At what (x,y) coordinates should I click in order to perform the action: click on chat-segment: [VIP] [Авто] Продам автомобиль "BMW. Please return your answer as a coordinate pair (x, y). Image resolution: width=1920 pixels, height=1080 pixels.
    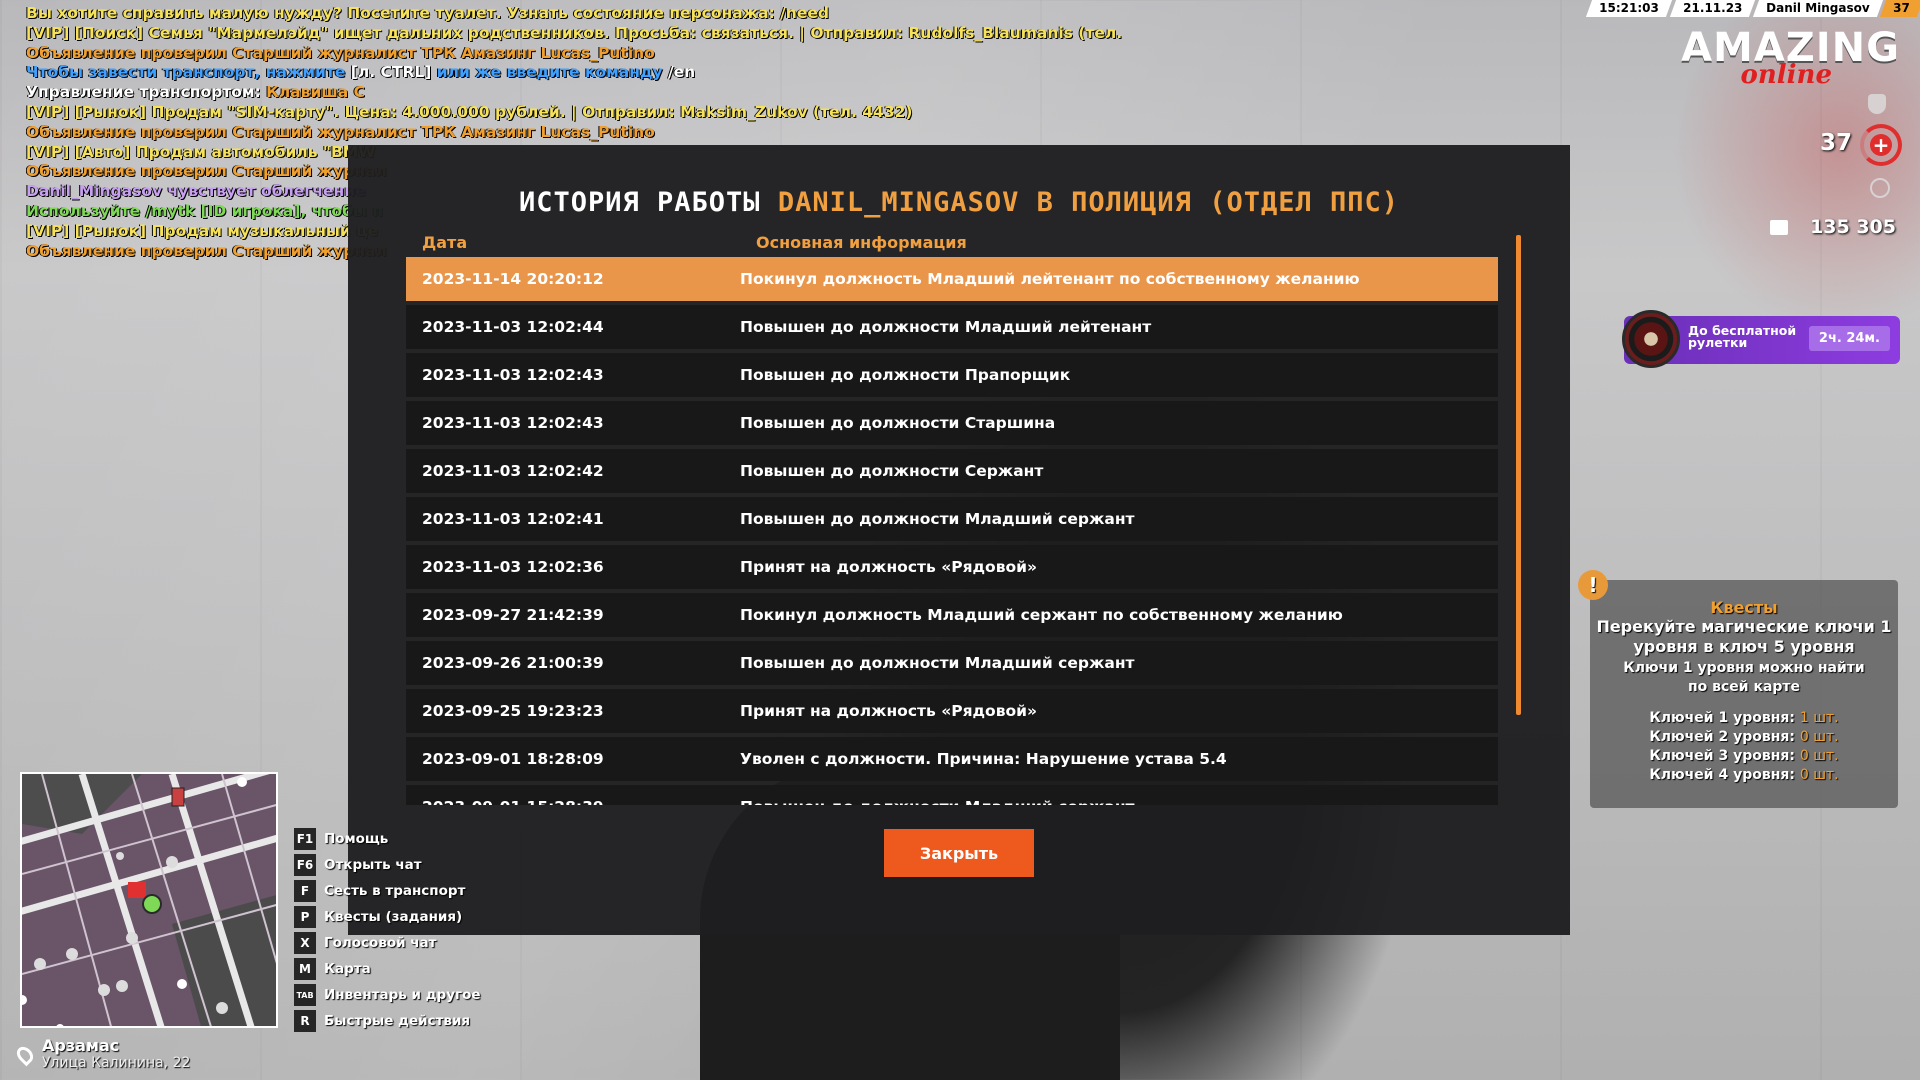
    Looking at the image, I should click on (201, 151).